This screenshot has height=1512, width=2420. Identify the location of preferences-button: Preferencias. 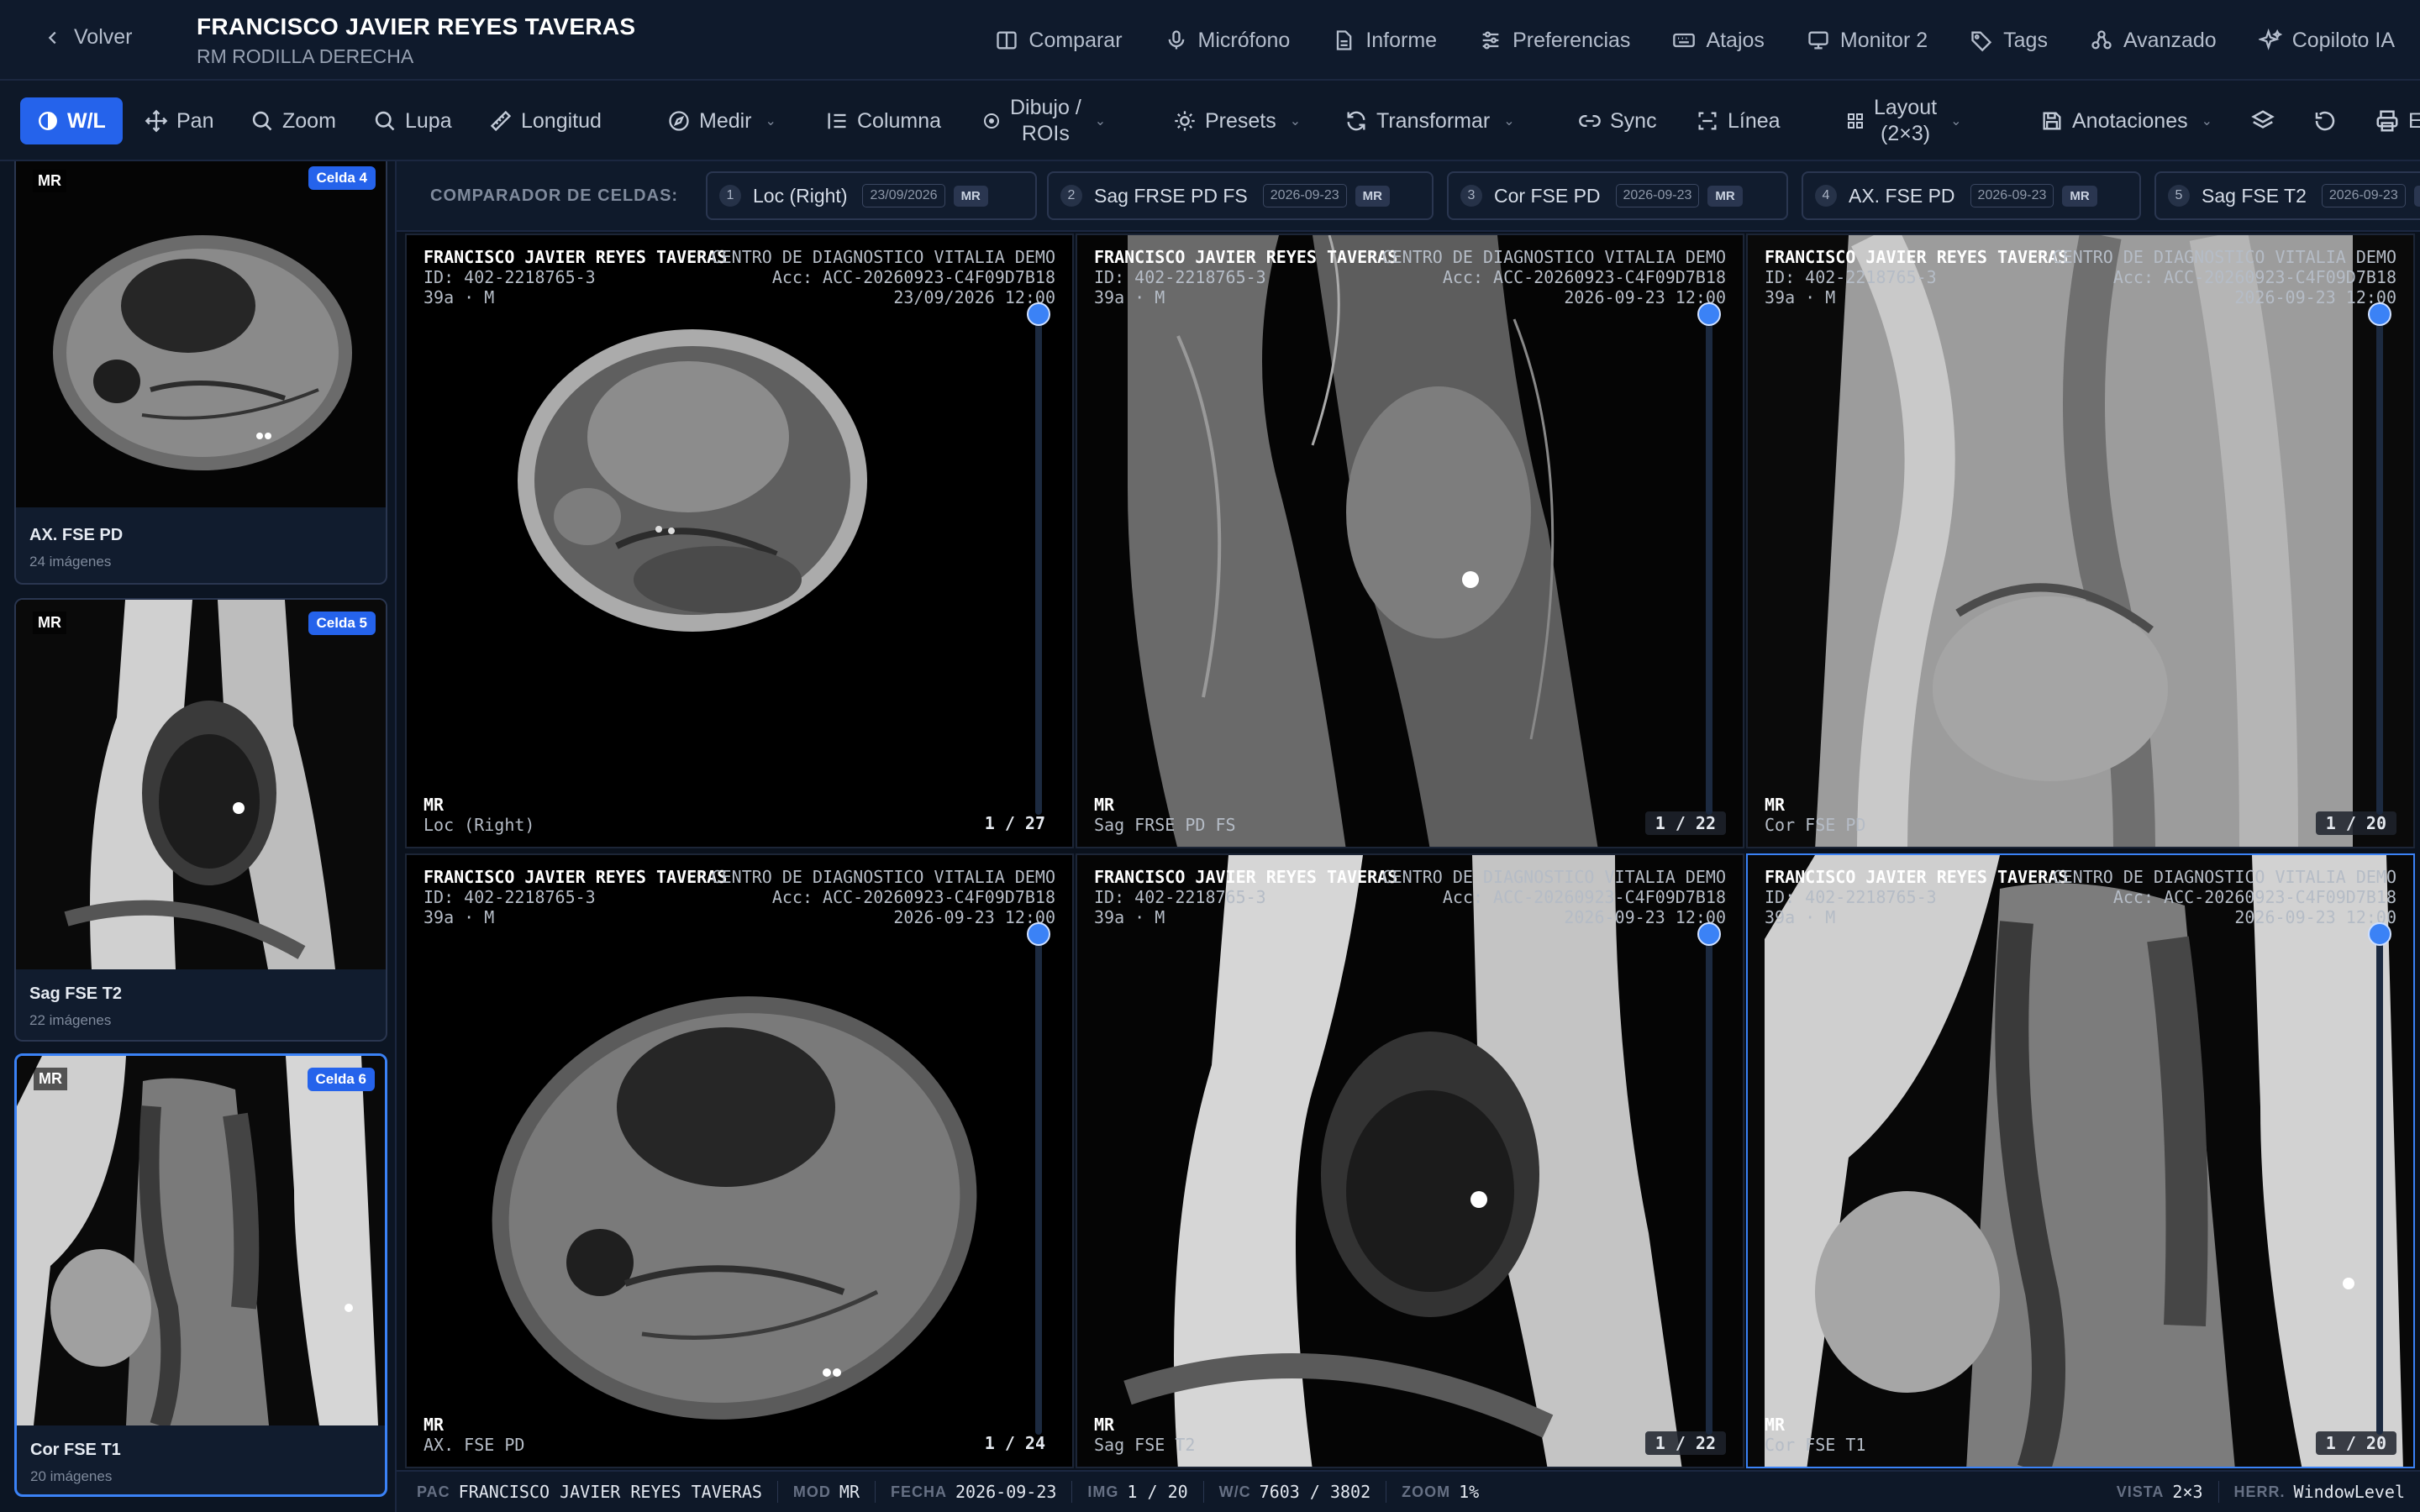
(1555, 41).